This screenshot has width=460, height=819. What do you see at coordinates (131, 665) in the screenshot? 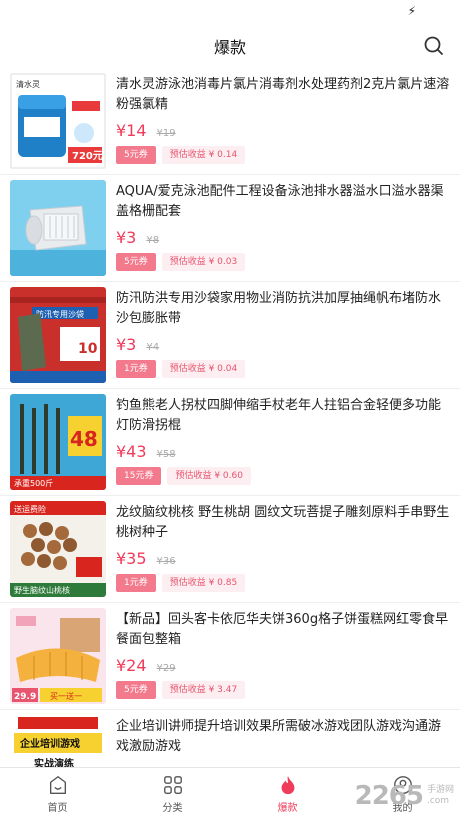
I see `product-price: ¥24` at bounding box center [131, 665].